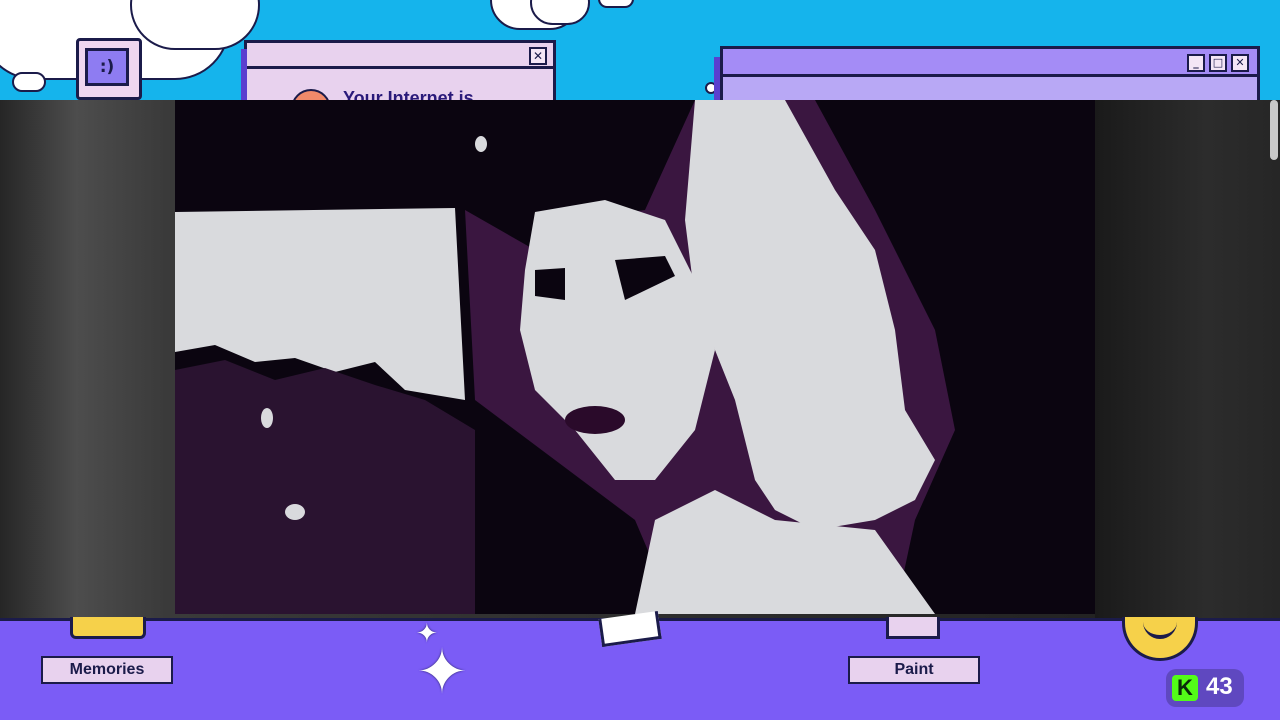 The image size is (1280, 720). What do you see at coordinates (990, 63) in the screenshot?
I see `right-window-titlebar: _ □ ✕` at bounding box center [990, 63].